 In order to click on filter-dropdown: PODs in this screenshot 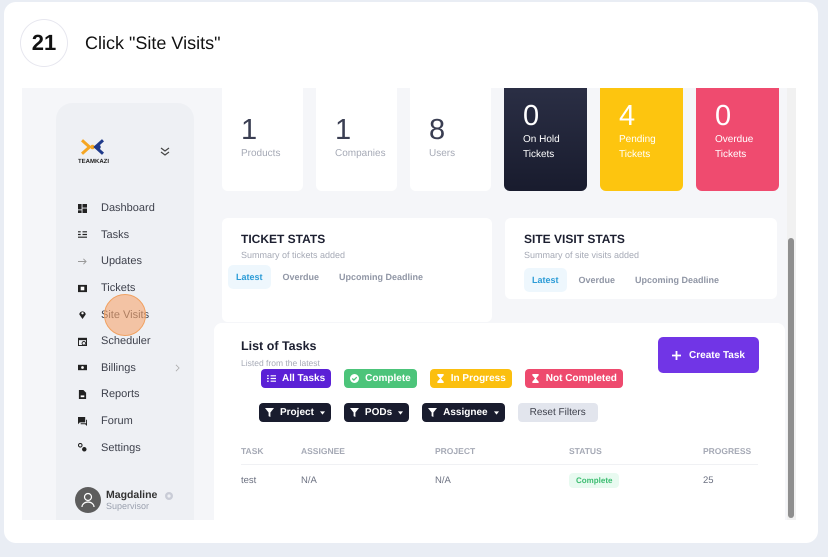, I will do `click(377, 412)`.